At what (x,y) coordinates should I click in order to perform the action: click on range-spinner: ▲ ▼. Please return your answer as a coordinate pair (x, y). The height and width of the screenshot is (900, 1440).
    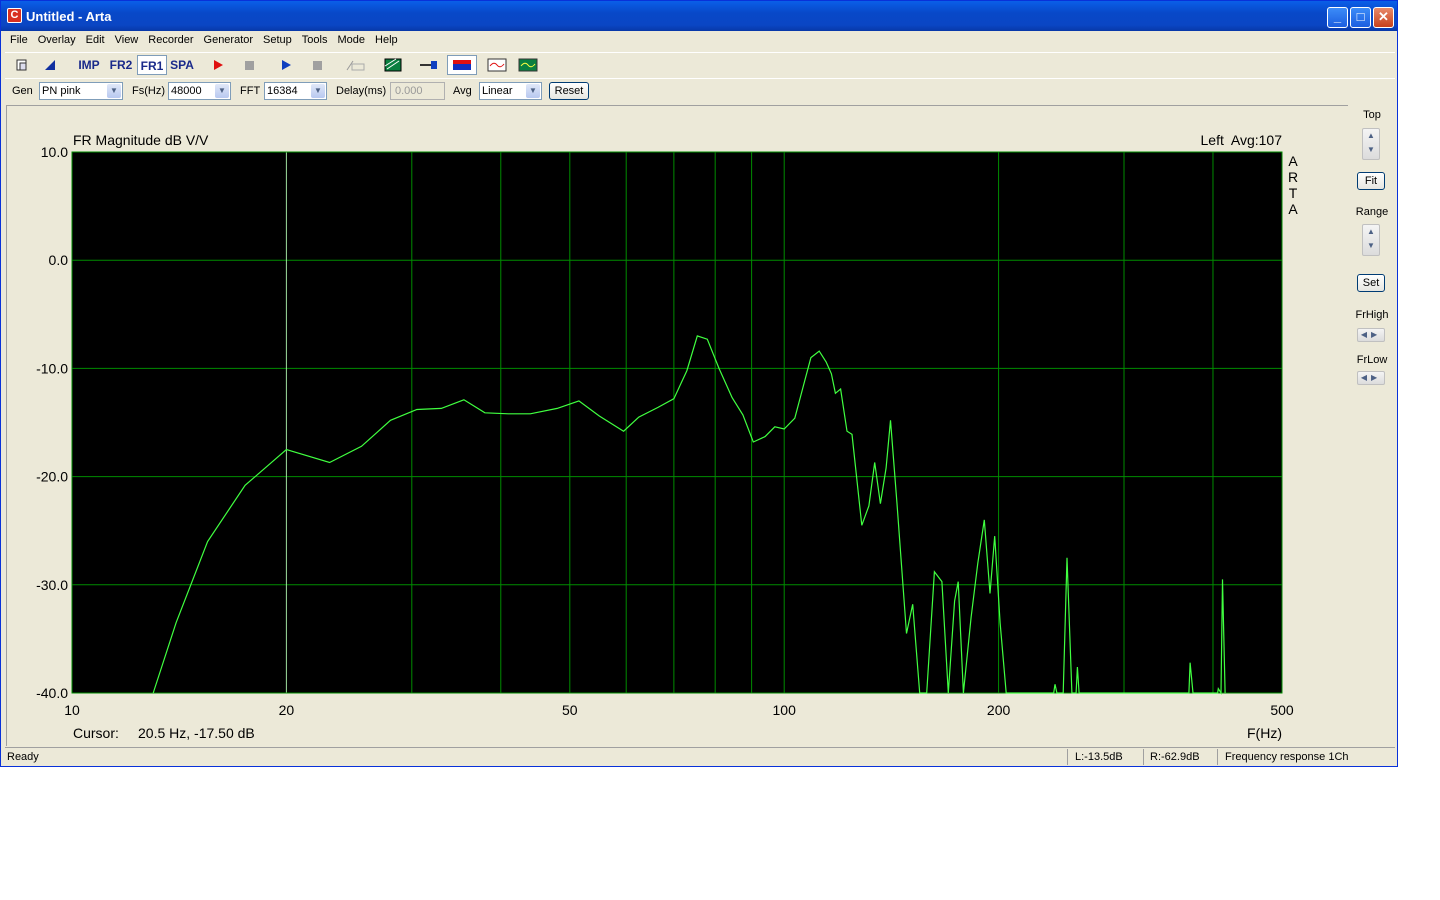
    Looking at the image, I should click on (1371, 240).